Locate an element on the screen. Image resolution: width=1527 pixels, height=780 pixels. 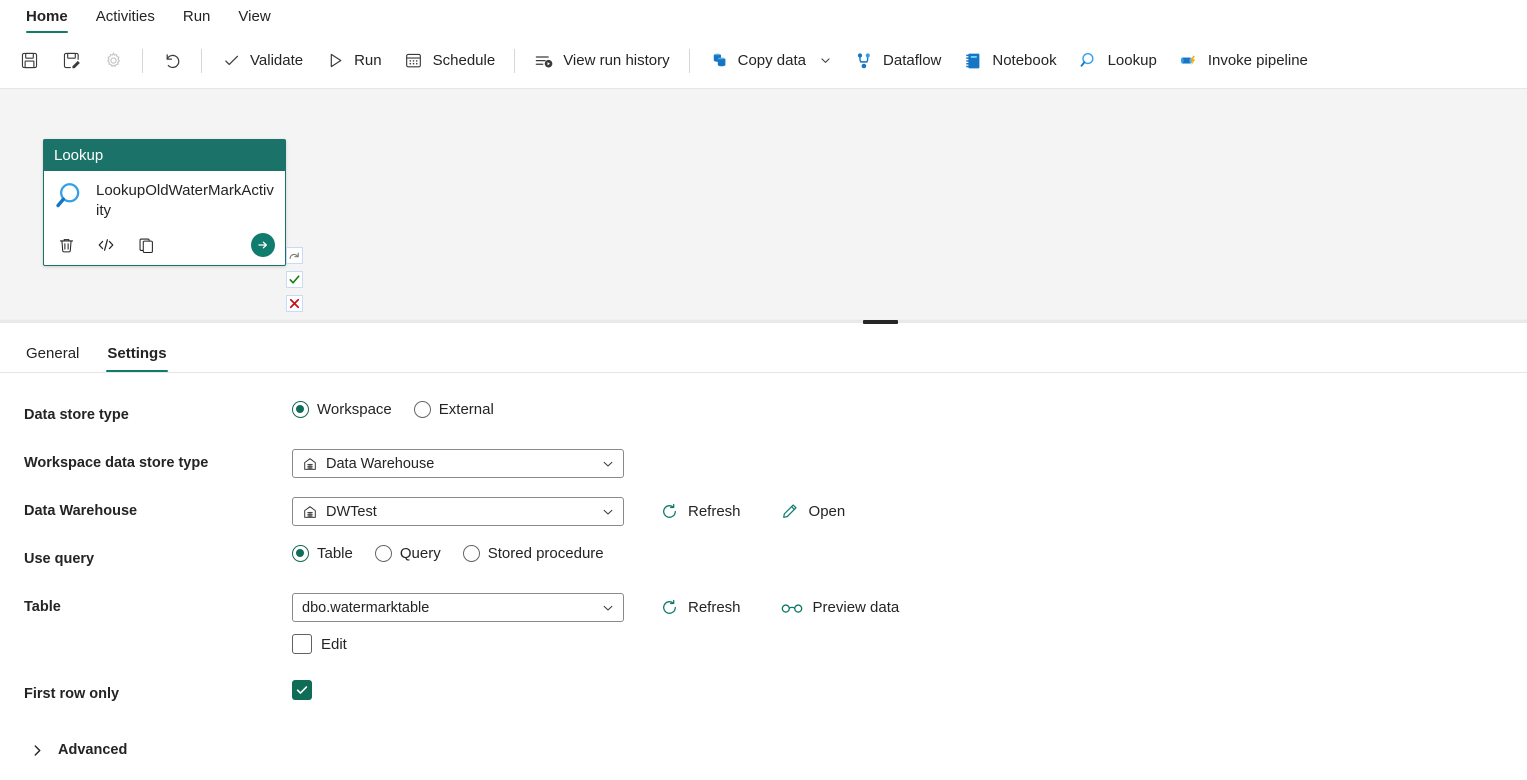
table-edit-label: Edit is located at coordinates (334, 644).